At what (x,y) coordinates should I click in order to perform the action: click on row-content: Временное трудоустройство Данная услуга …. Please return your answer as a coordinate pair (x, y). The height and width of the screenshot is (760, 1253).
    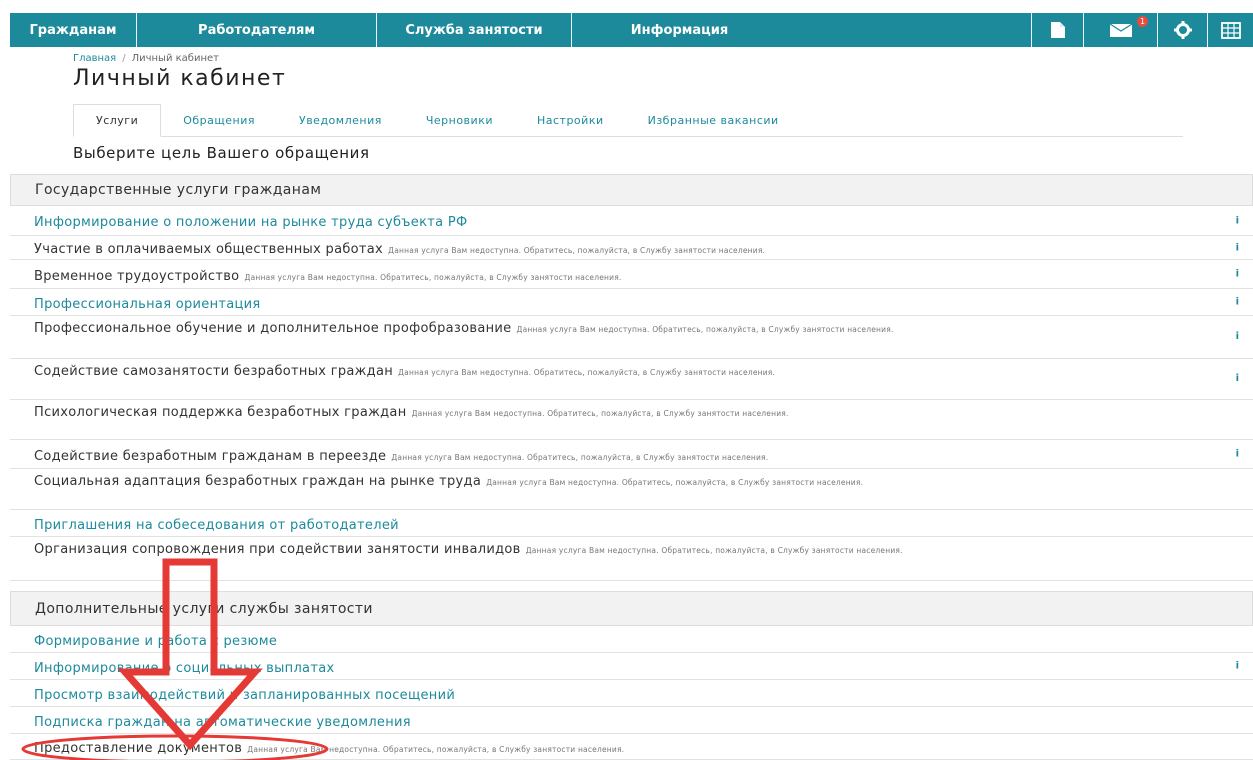
    Looking at the image, I should click on (328, 274).